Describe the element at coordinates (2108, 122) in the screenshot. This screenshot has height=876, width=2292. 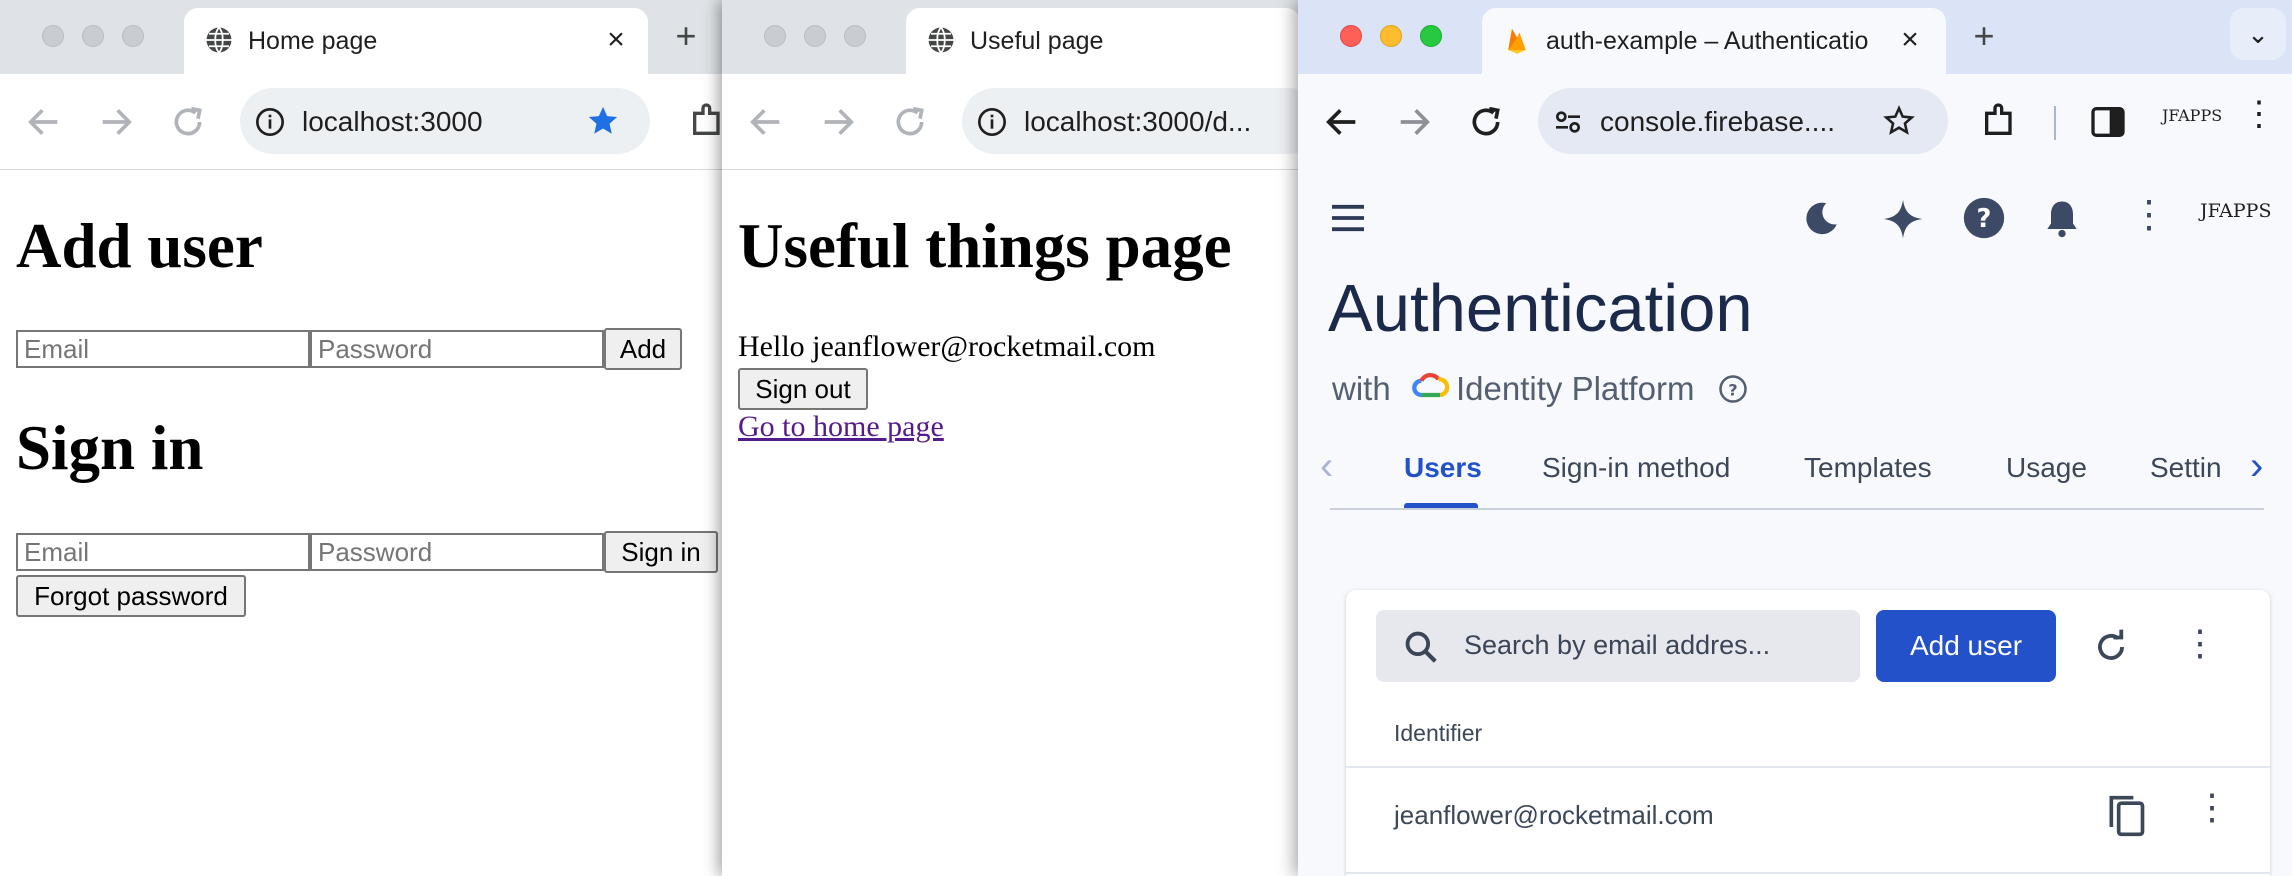
I see `side-panel-icon` at that location.